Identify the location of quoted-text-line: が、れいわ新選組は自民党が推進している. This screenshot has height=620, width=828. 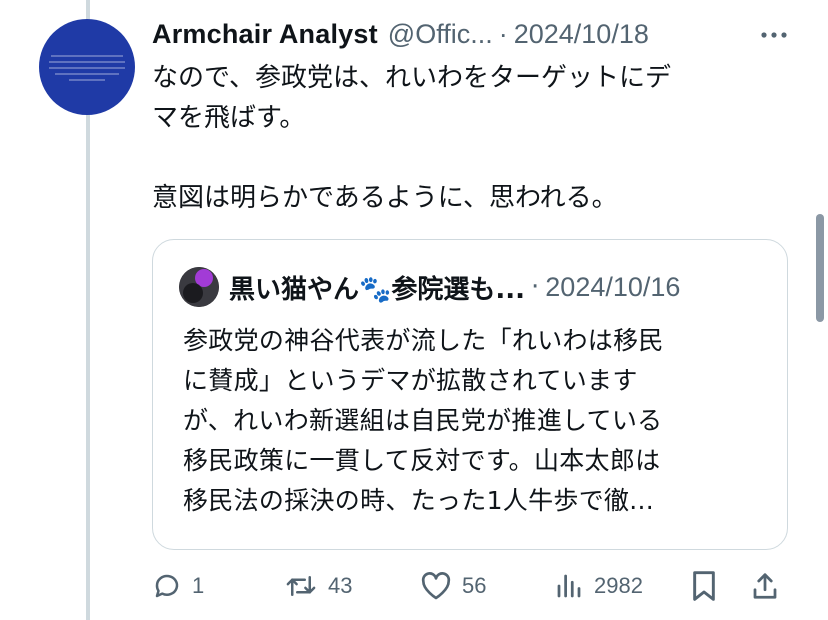
(423, 420).